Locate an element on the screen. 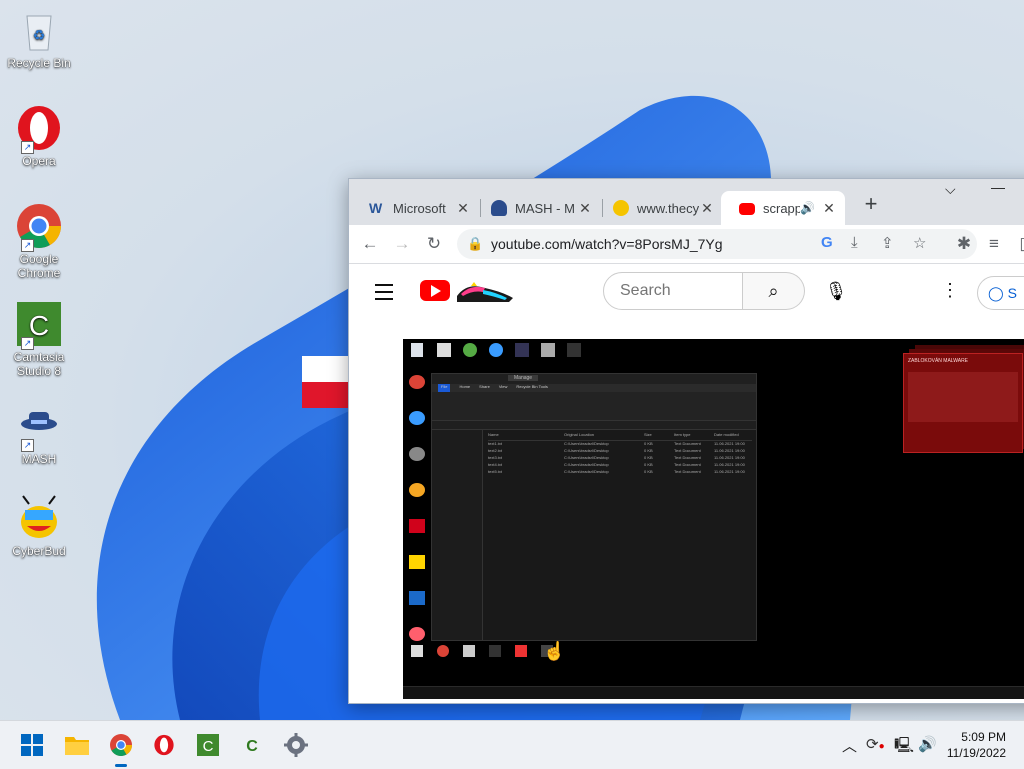 The height and width of the screenshot is (769, 1024). tab-mash: MASH - M ✕ is located at coordinates (537, 208).